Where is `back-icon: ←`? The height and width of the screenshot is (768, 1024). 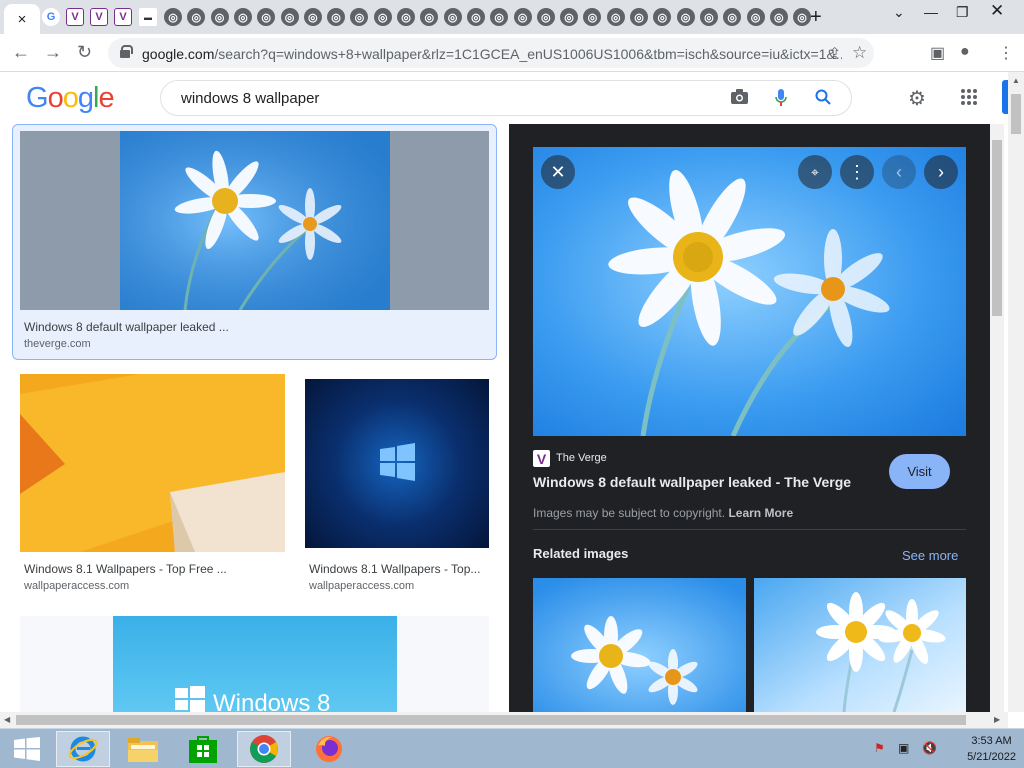 back-icon: ← is located at coordinates (21, 52).